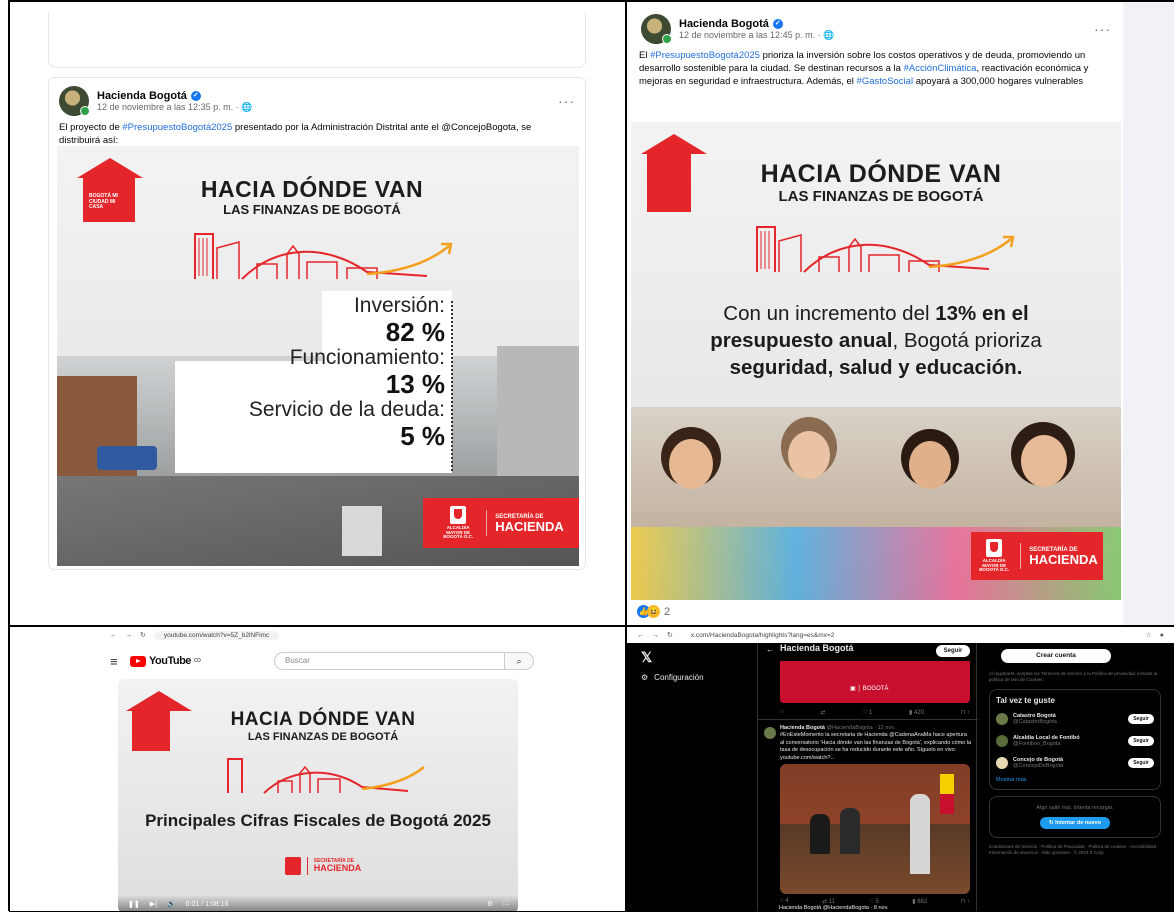  Describe the element at coordinates (323, 719) in the screenshot. I see `video-title: HACIA DÓNDE VAN` at that location.